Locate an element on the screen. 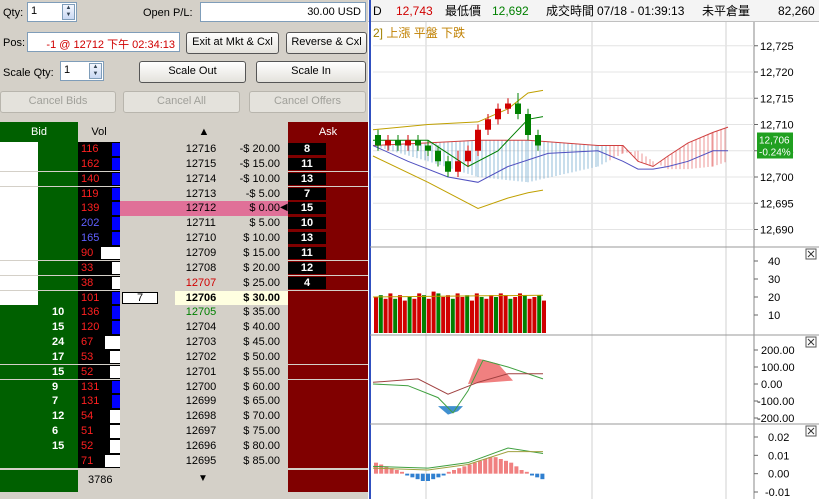  price-cell: 12698 is located at coordinates (201, 416).